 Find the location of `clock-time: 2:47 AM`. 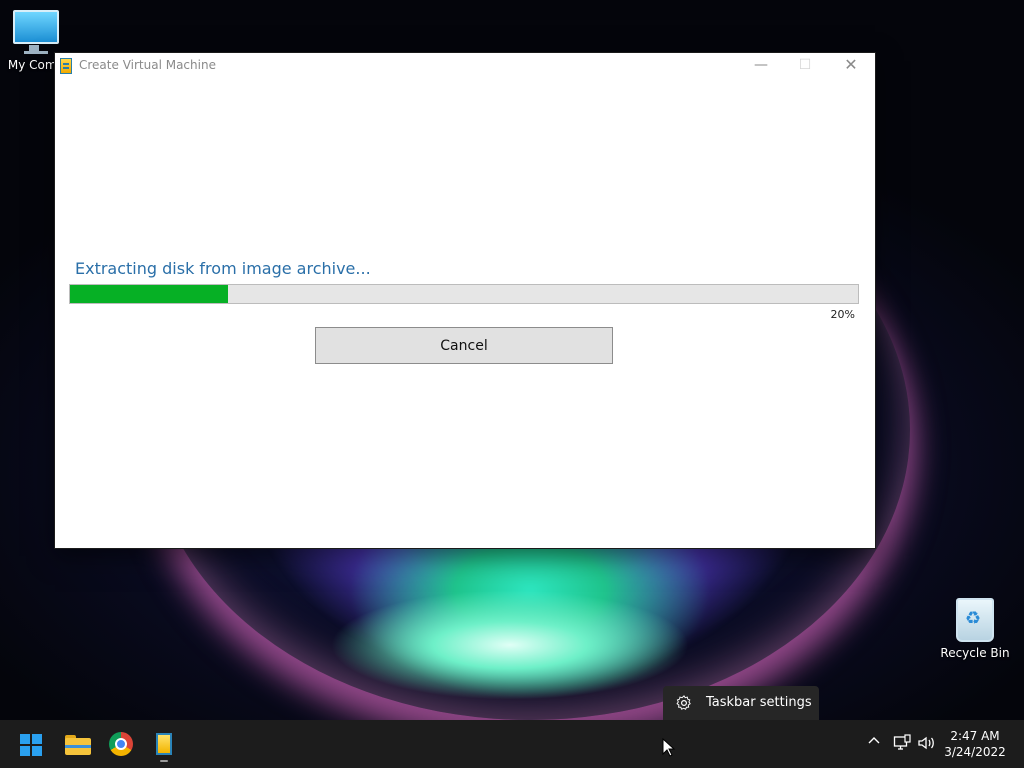

clock-time: 2:47 AM is located at coordinates (975, 736).